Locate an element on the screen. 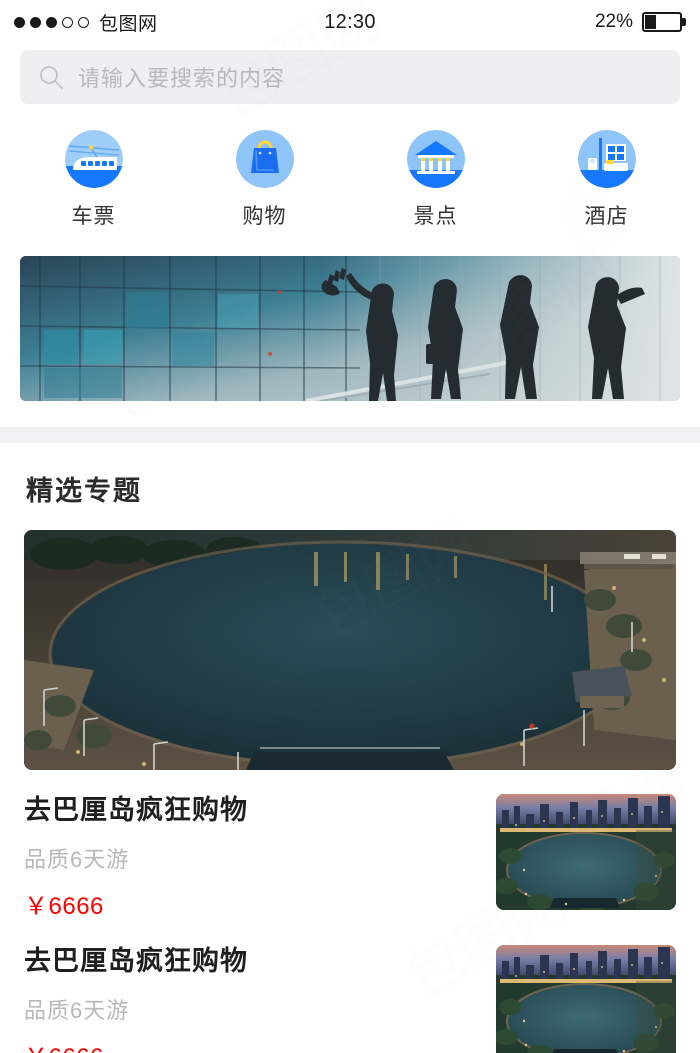 This screenshot has width=700, height=1053. quick-nav-item-attractions: 景点 is located at coordinates (435, 180).